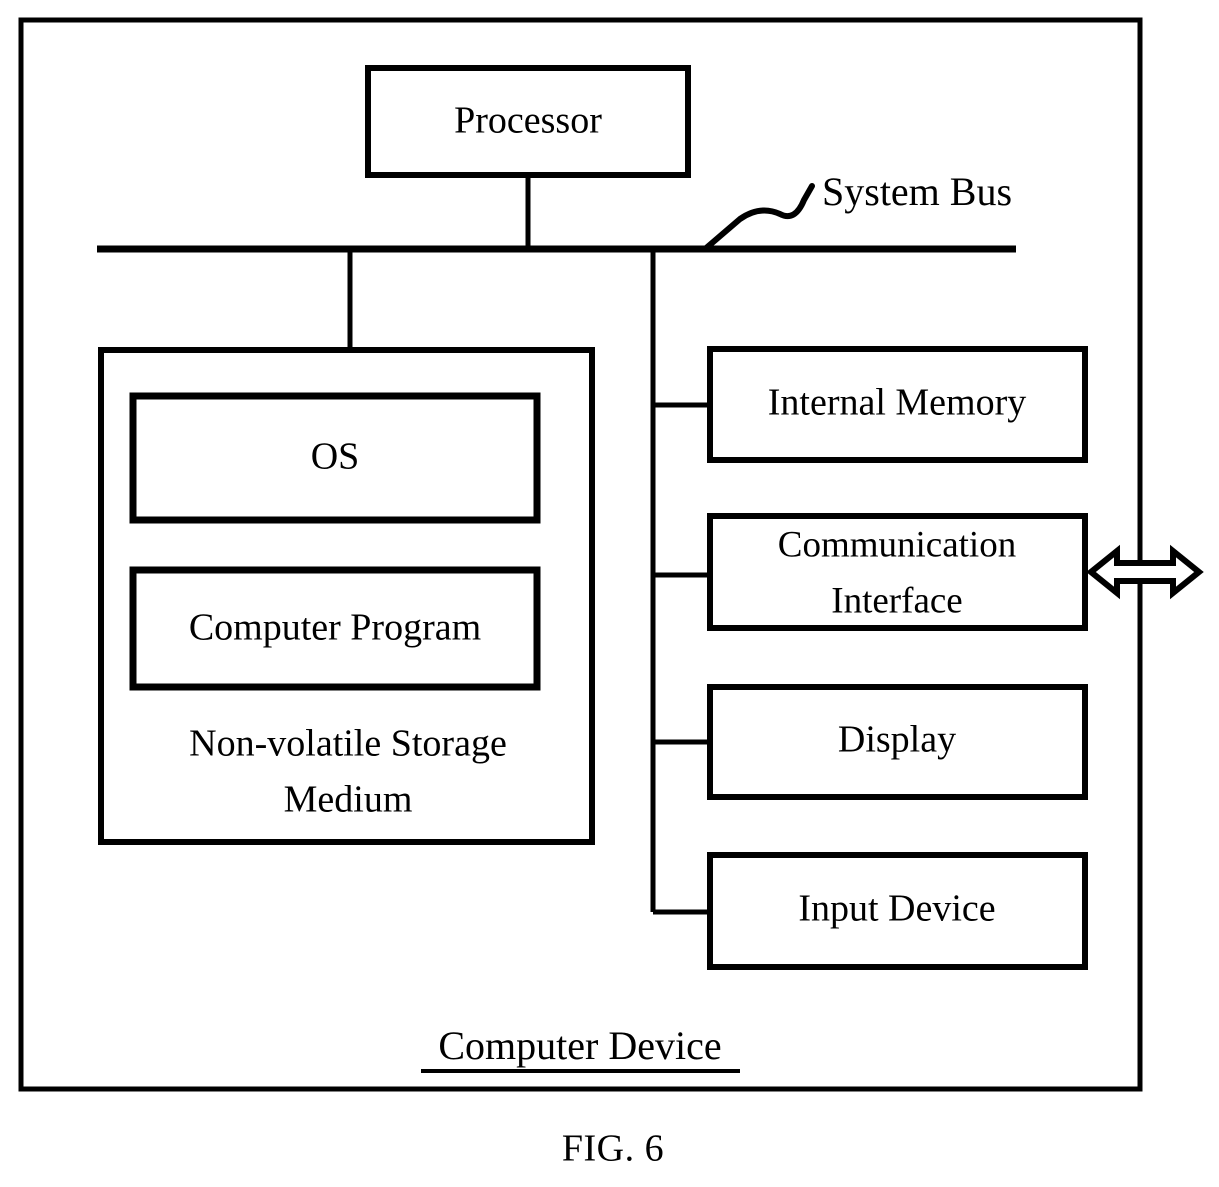 The image size is (1219, 1187). Describe the element at coordinates (579, 1045) in the screenshot. I see `computer-device-label: Computer Device` at that location.